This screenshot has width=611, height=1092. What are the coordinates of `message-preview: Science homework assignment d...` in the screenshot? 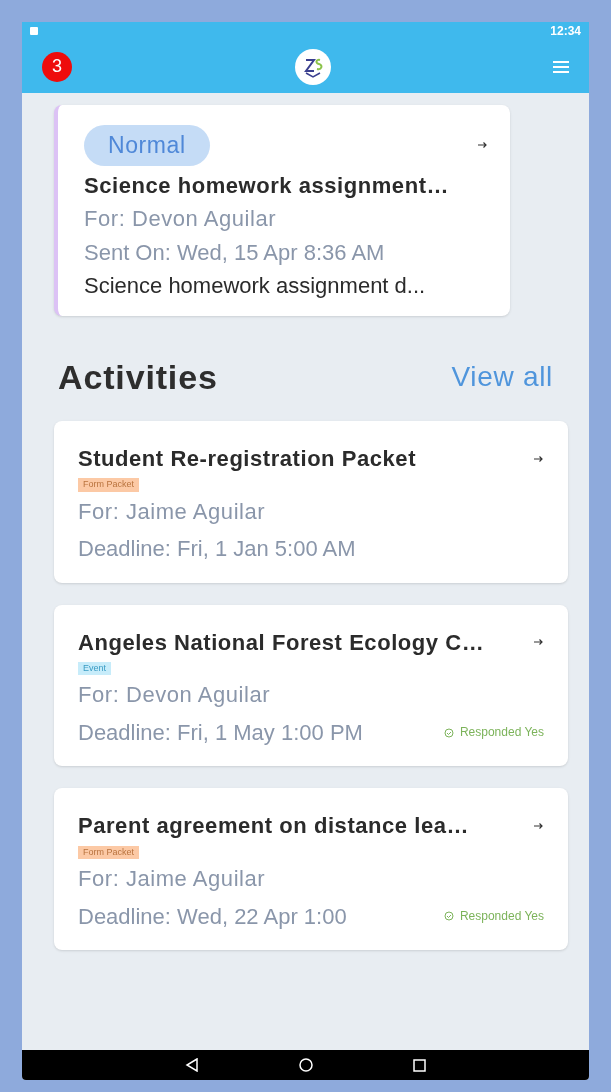 It's located at (255, 286).